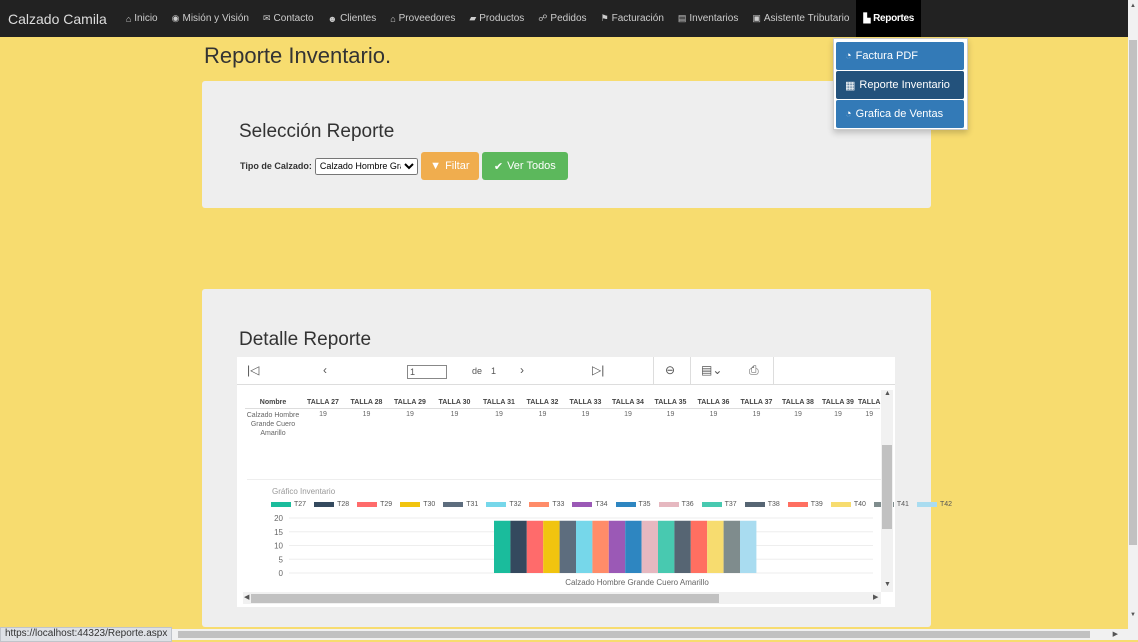  Describe the element at coordinates (887, 487) in the screenshot. I see `viewer-vscroll-thumb` at that location.